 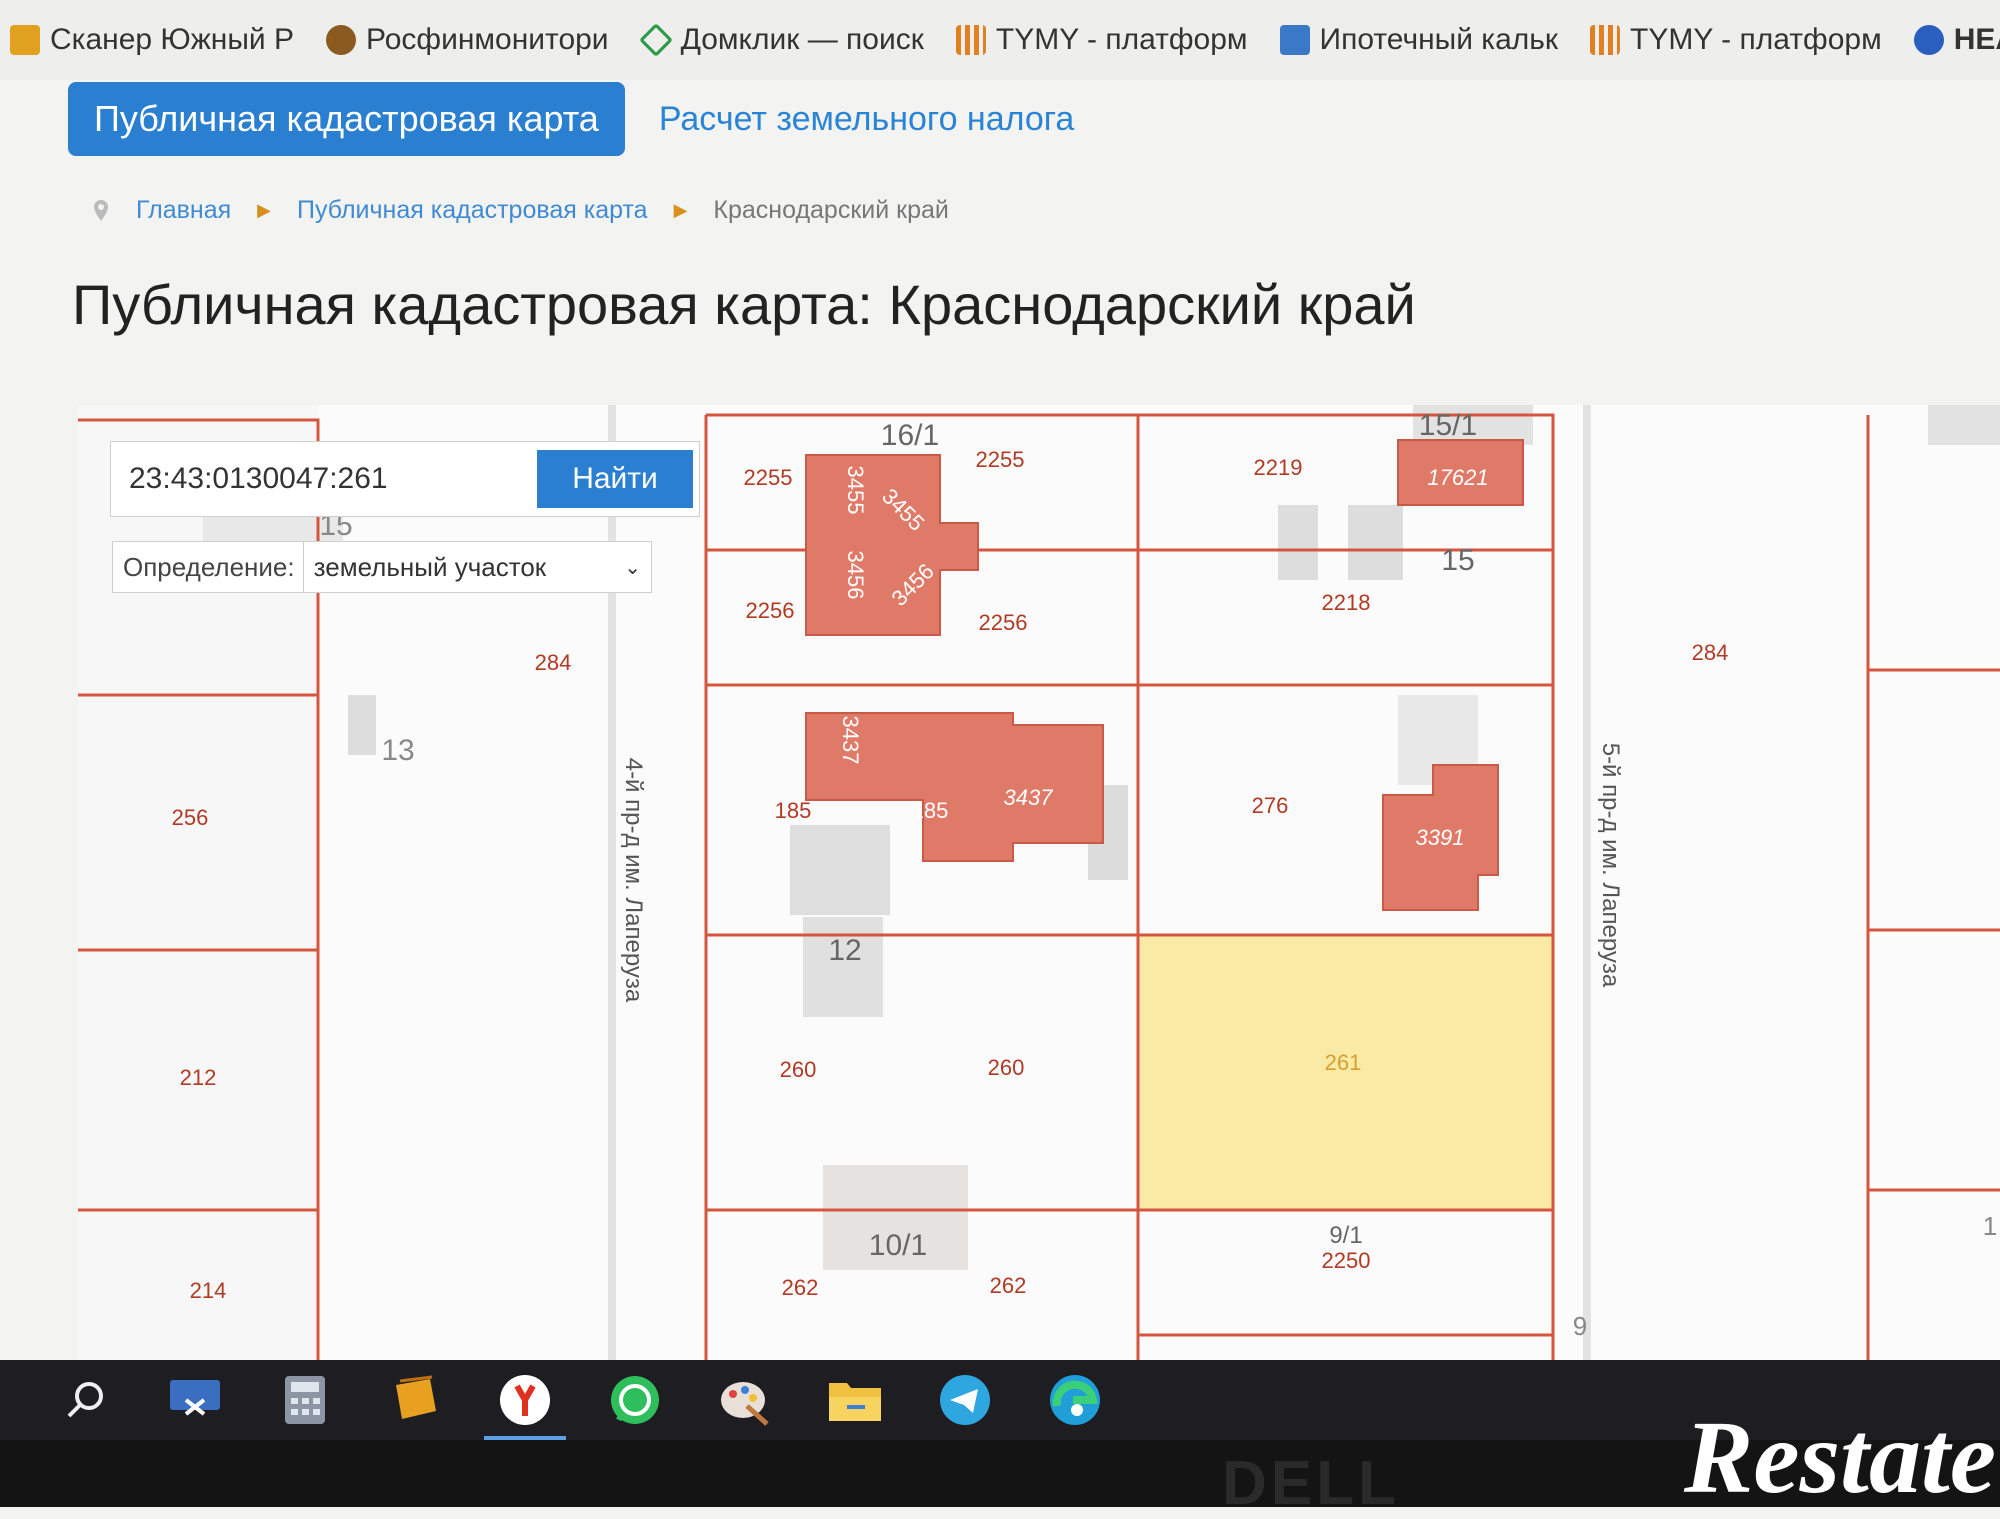 I want to click on bookmark-item: Домклик — поиск, so click(x=781, y=40).